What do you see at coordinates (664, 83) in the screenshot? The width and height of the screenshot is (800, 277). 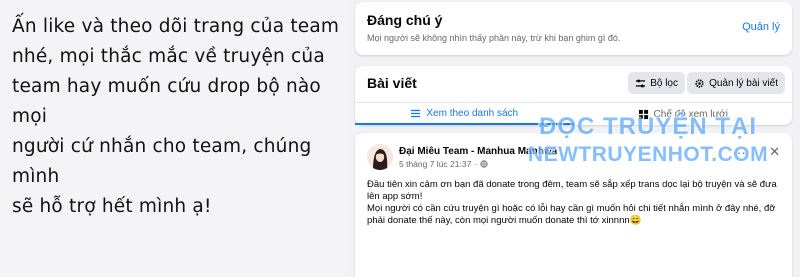 I see `filter-label: Bộ lọc` at bounding box center [664, 83].